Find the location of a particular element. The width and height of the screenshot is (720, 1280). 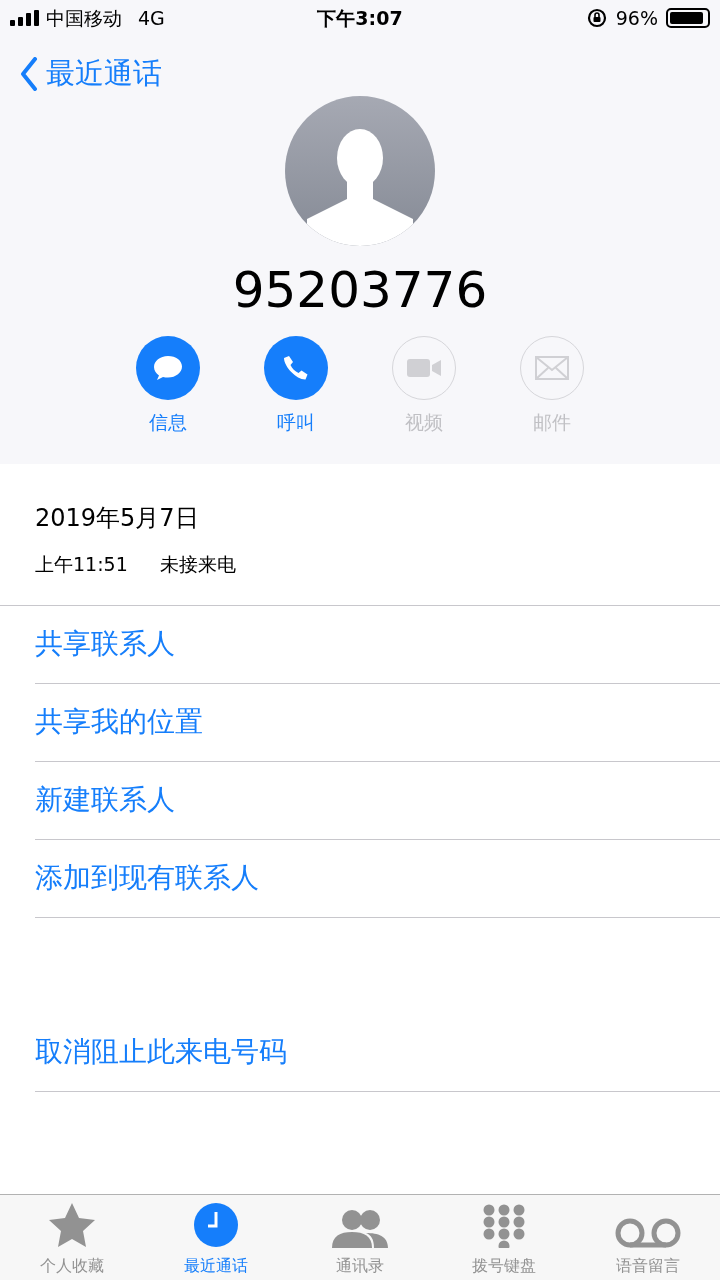

phone-number: 95203776 is located at coordinates (360, 290).